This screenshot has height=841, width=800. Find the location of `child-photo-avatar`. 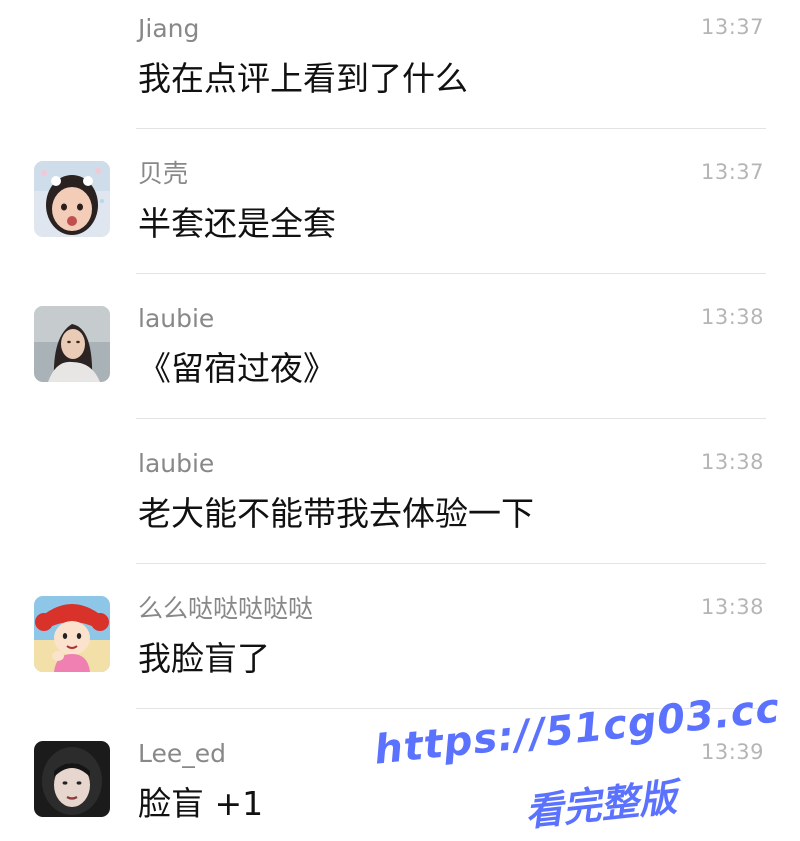

child-photo-avatar is located at coordinates (72, 199).